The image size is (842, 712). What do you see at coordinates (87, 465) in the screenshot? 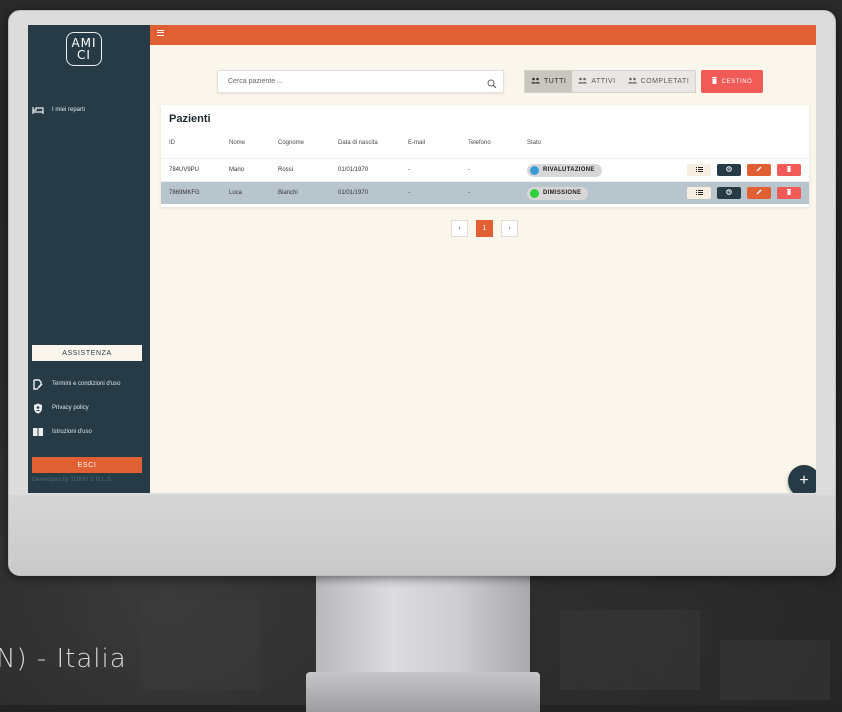
I see `logout-button: ESCI` at bounding box center [87, 465].